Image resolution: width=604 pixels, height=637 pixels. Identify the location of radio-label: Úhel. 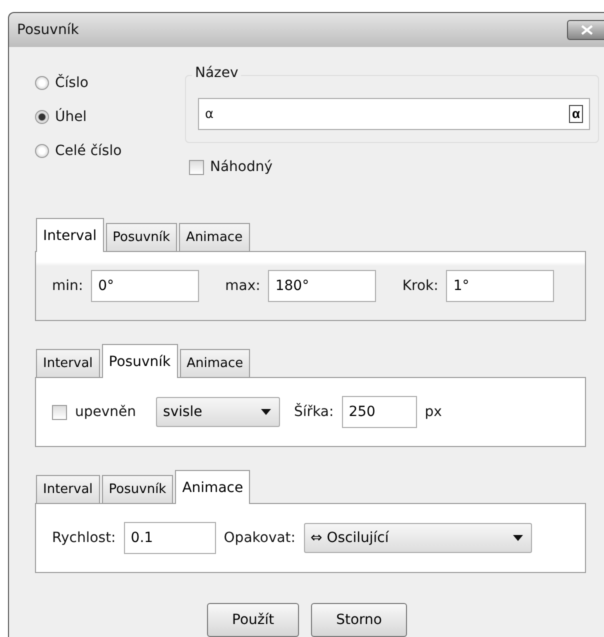
(71, 117).